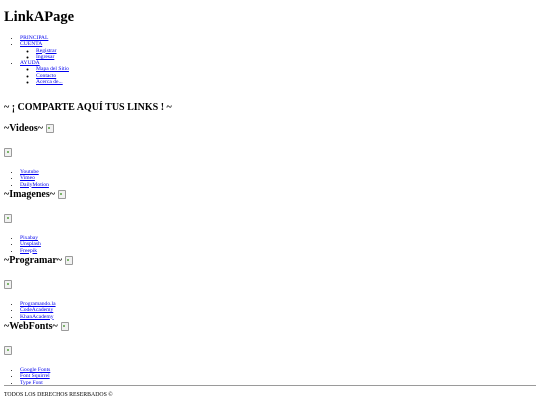 The width and height of the screenshot is (540, 405). I want to click on list-item: KhanAcademy, so click(46, 317).